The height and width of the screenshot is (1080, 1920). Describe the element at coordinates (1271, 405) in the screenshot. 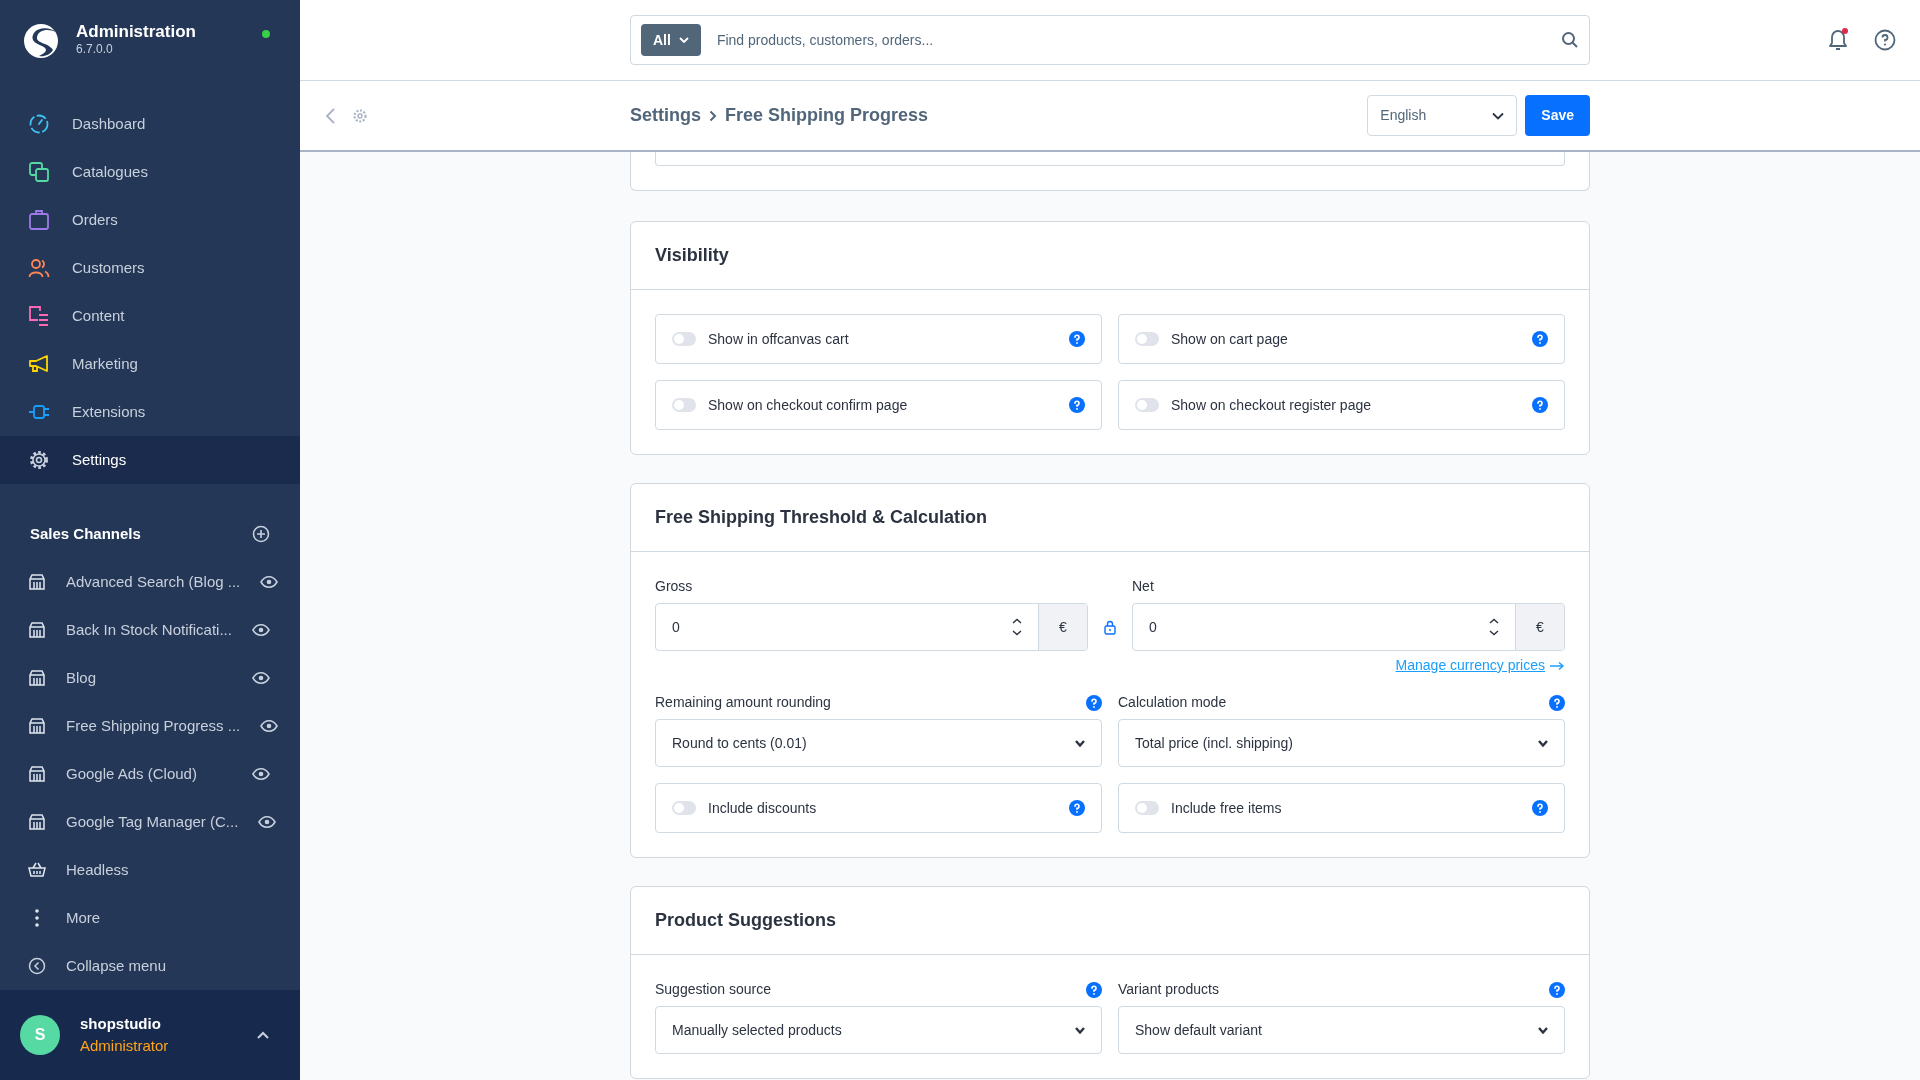

I see `toggle-label: Show on checkout register page` at that location.